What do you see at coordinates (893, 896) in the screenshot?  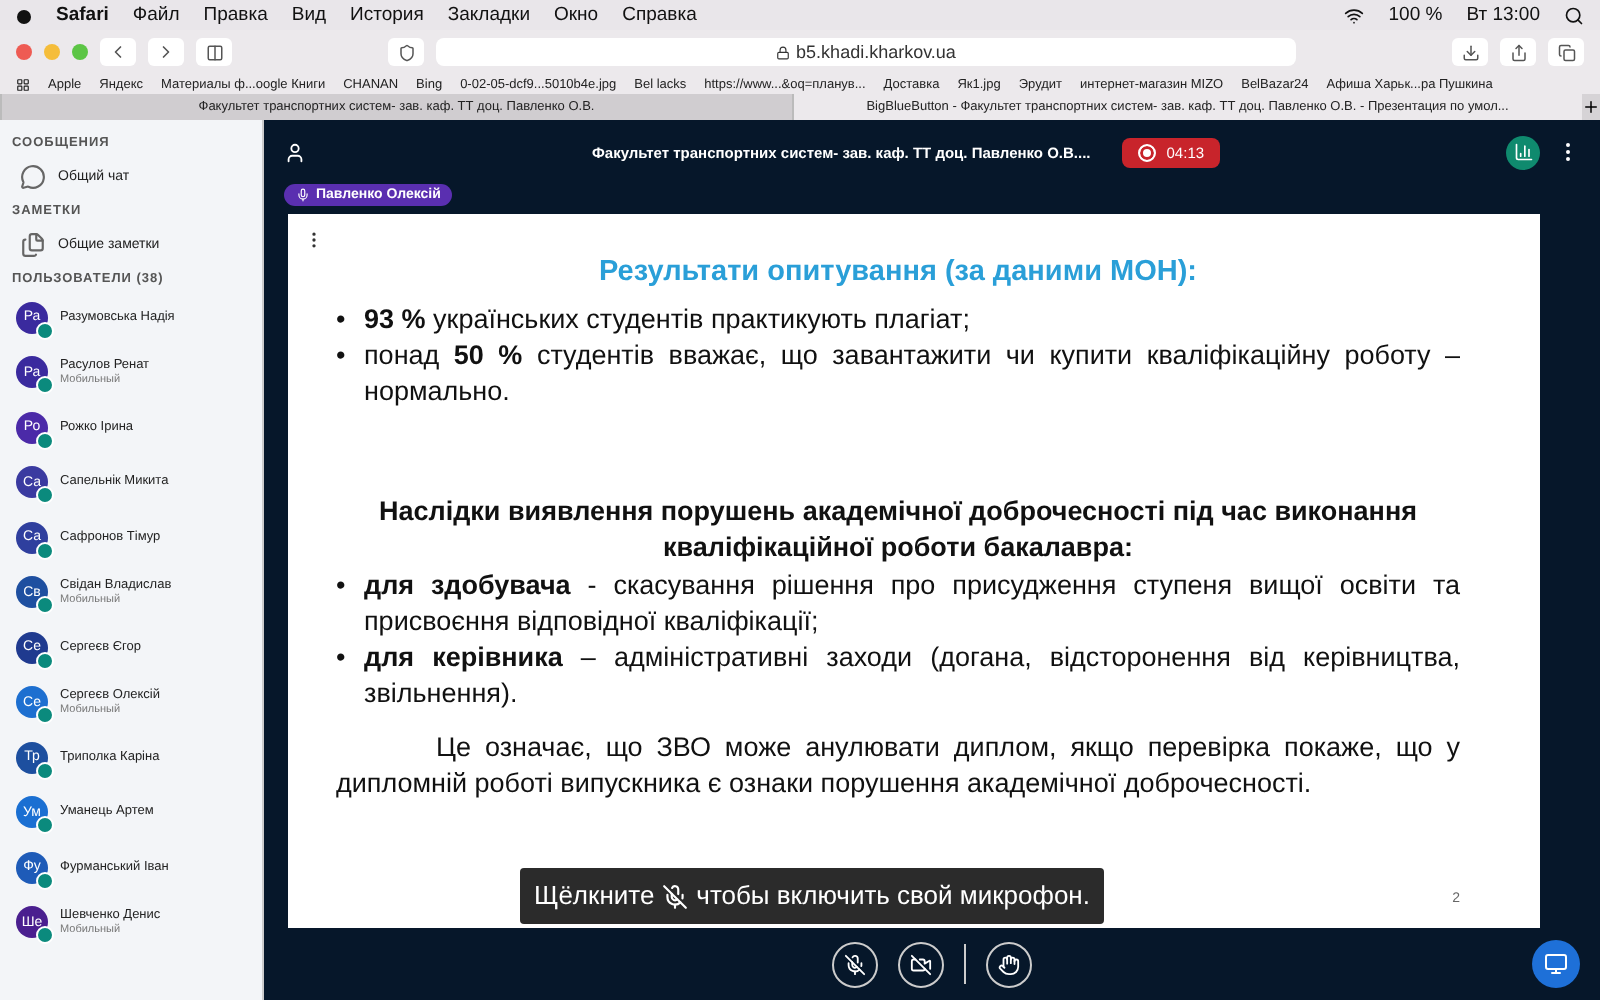 I see `hint-text: чтобы включить свой микрофон.` at bounding box center [893, 896].